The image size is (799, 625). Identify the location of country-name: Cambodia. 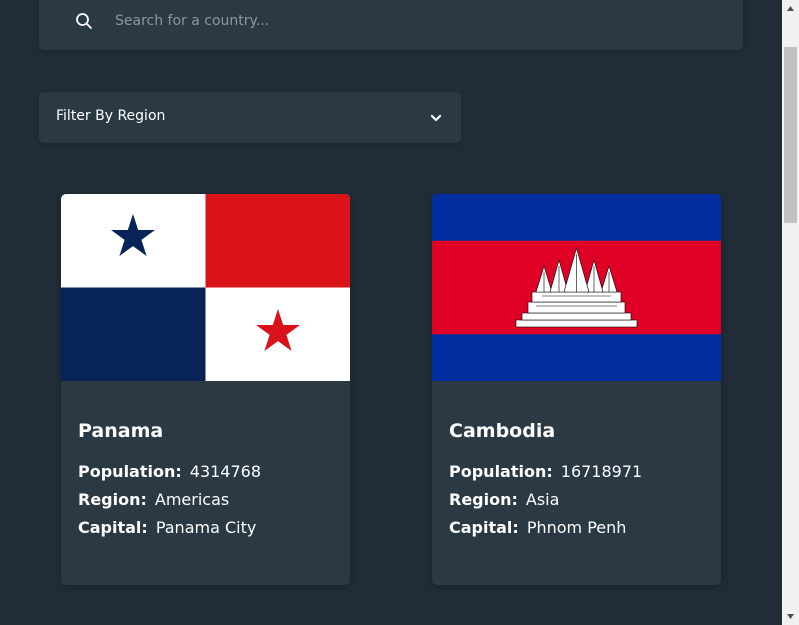
(502, 431).